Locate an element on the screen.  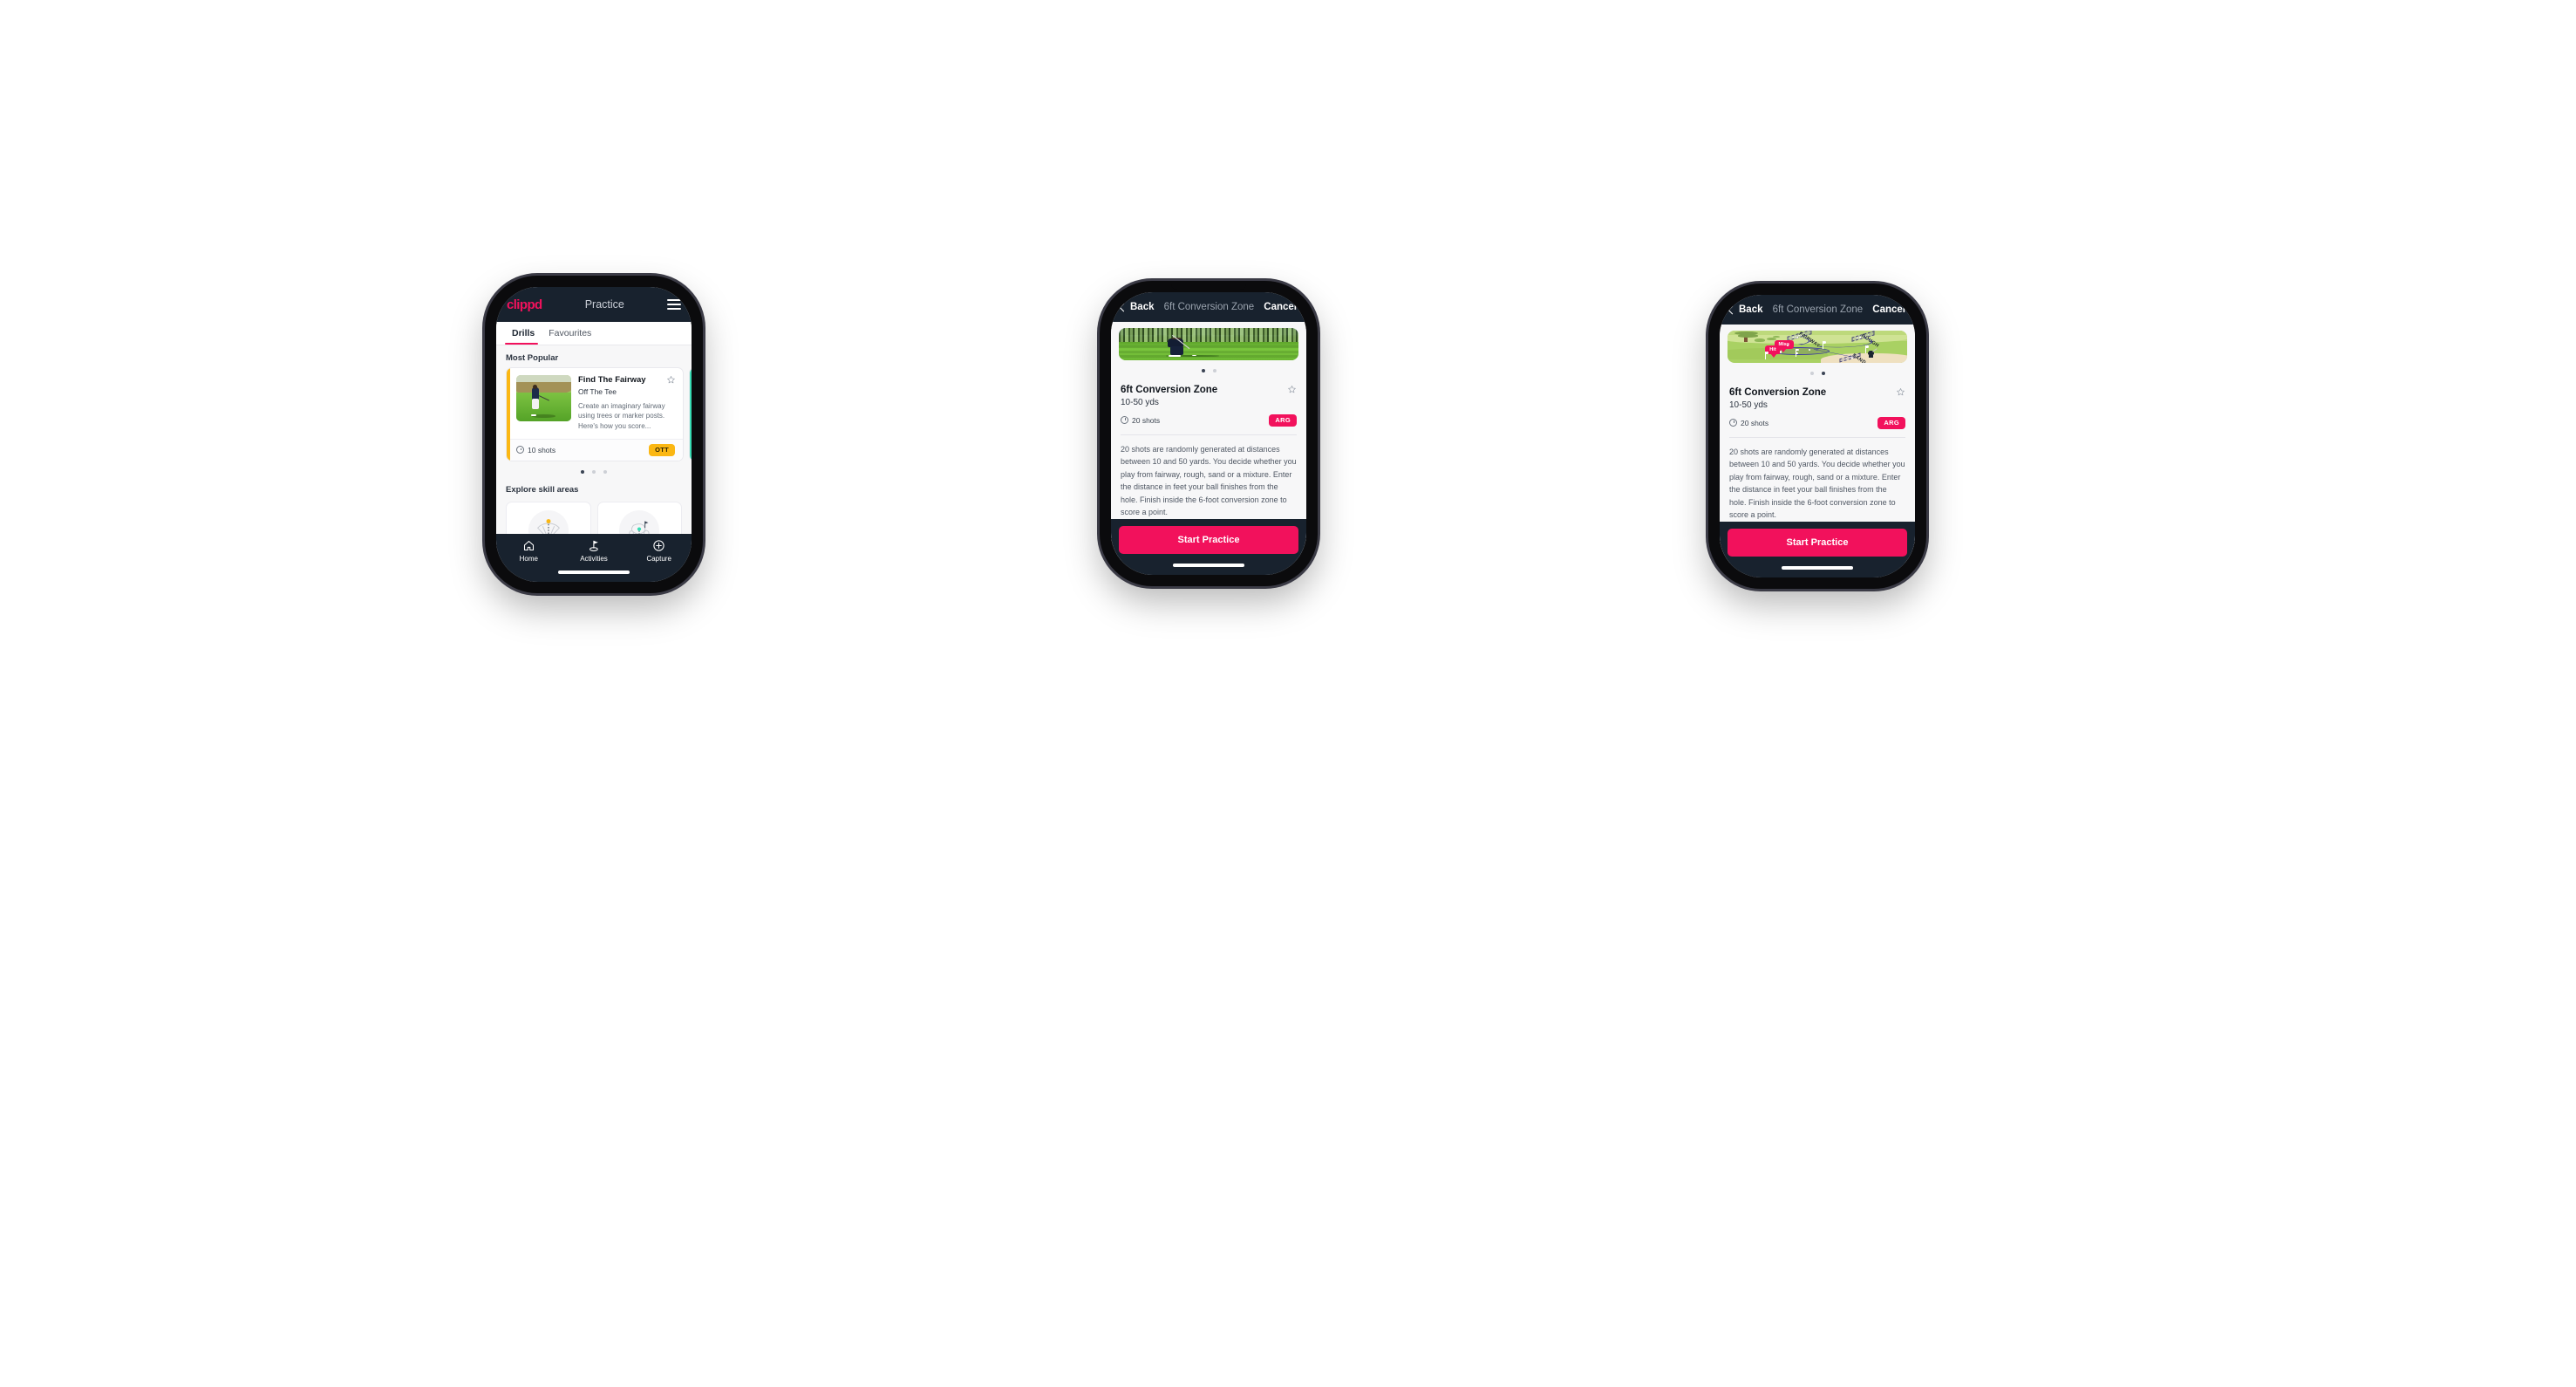
bottom-tab-bar: Home Activities Capture is located at coordinates (594, 551).